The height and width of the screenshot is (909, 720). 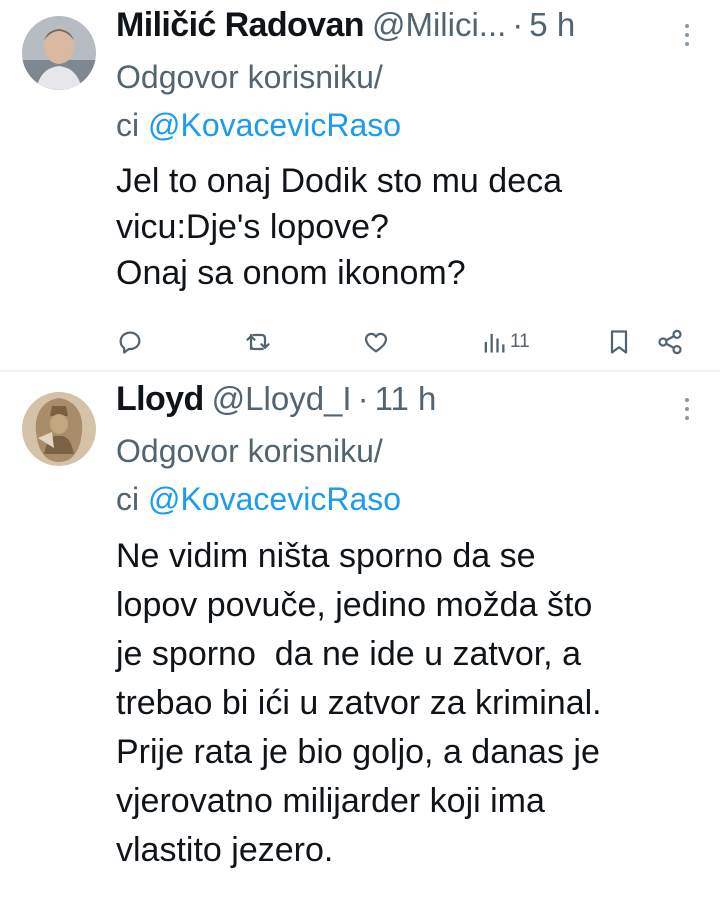 What do you see at coordinates (506, 342) in the screenshot?
I see `views-button: 11` at bounding box center [506, 342].